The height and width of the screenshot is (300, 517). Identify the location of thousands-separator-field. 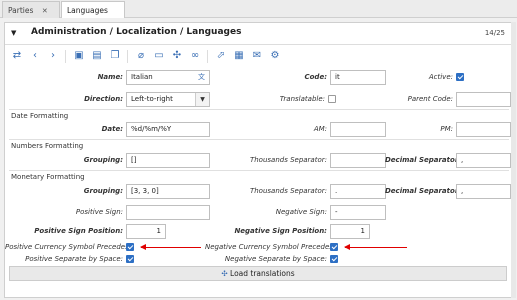
(358, 160).